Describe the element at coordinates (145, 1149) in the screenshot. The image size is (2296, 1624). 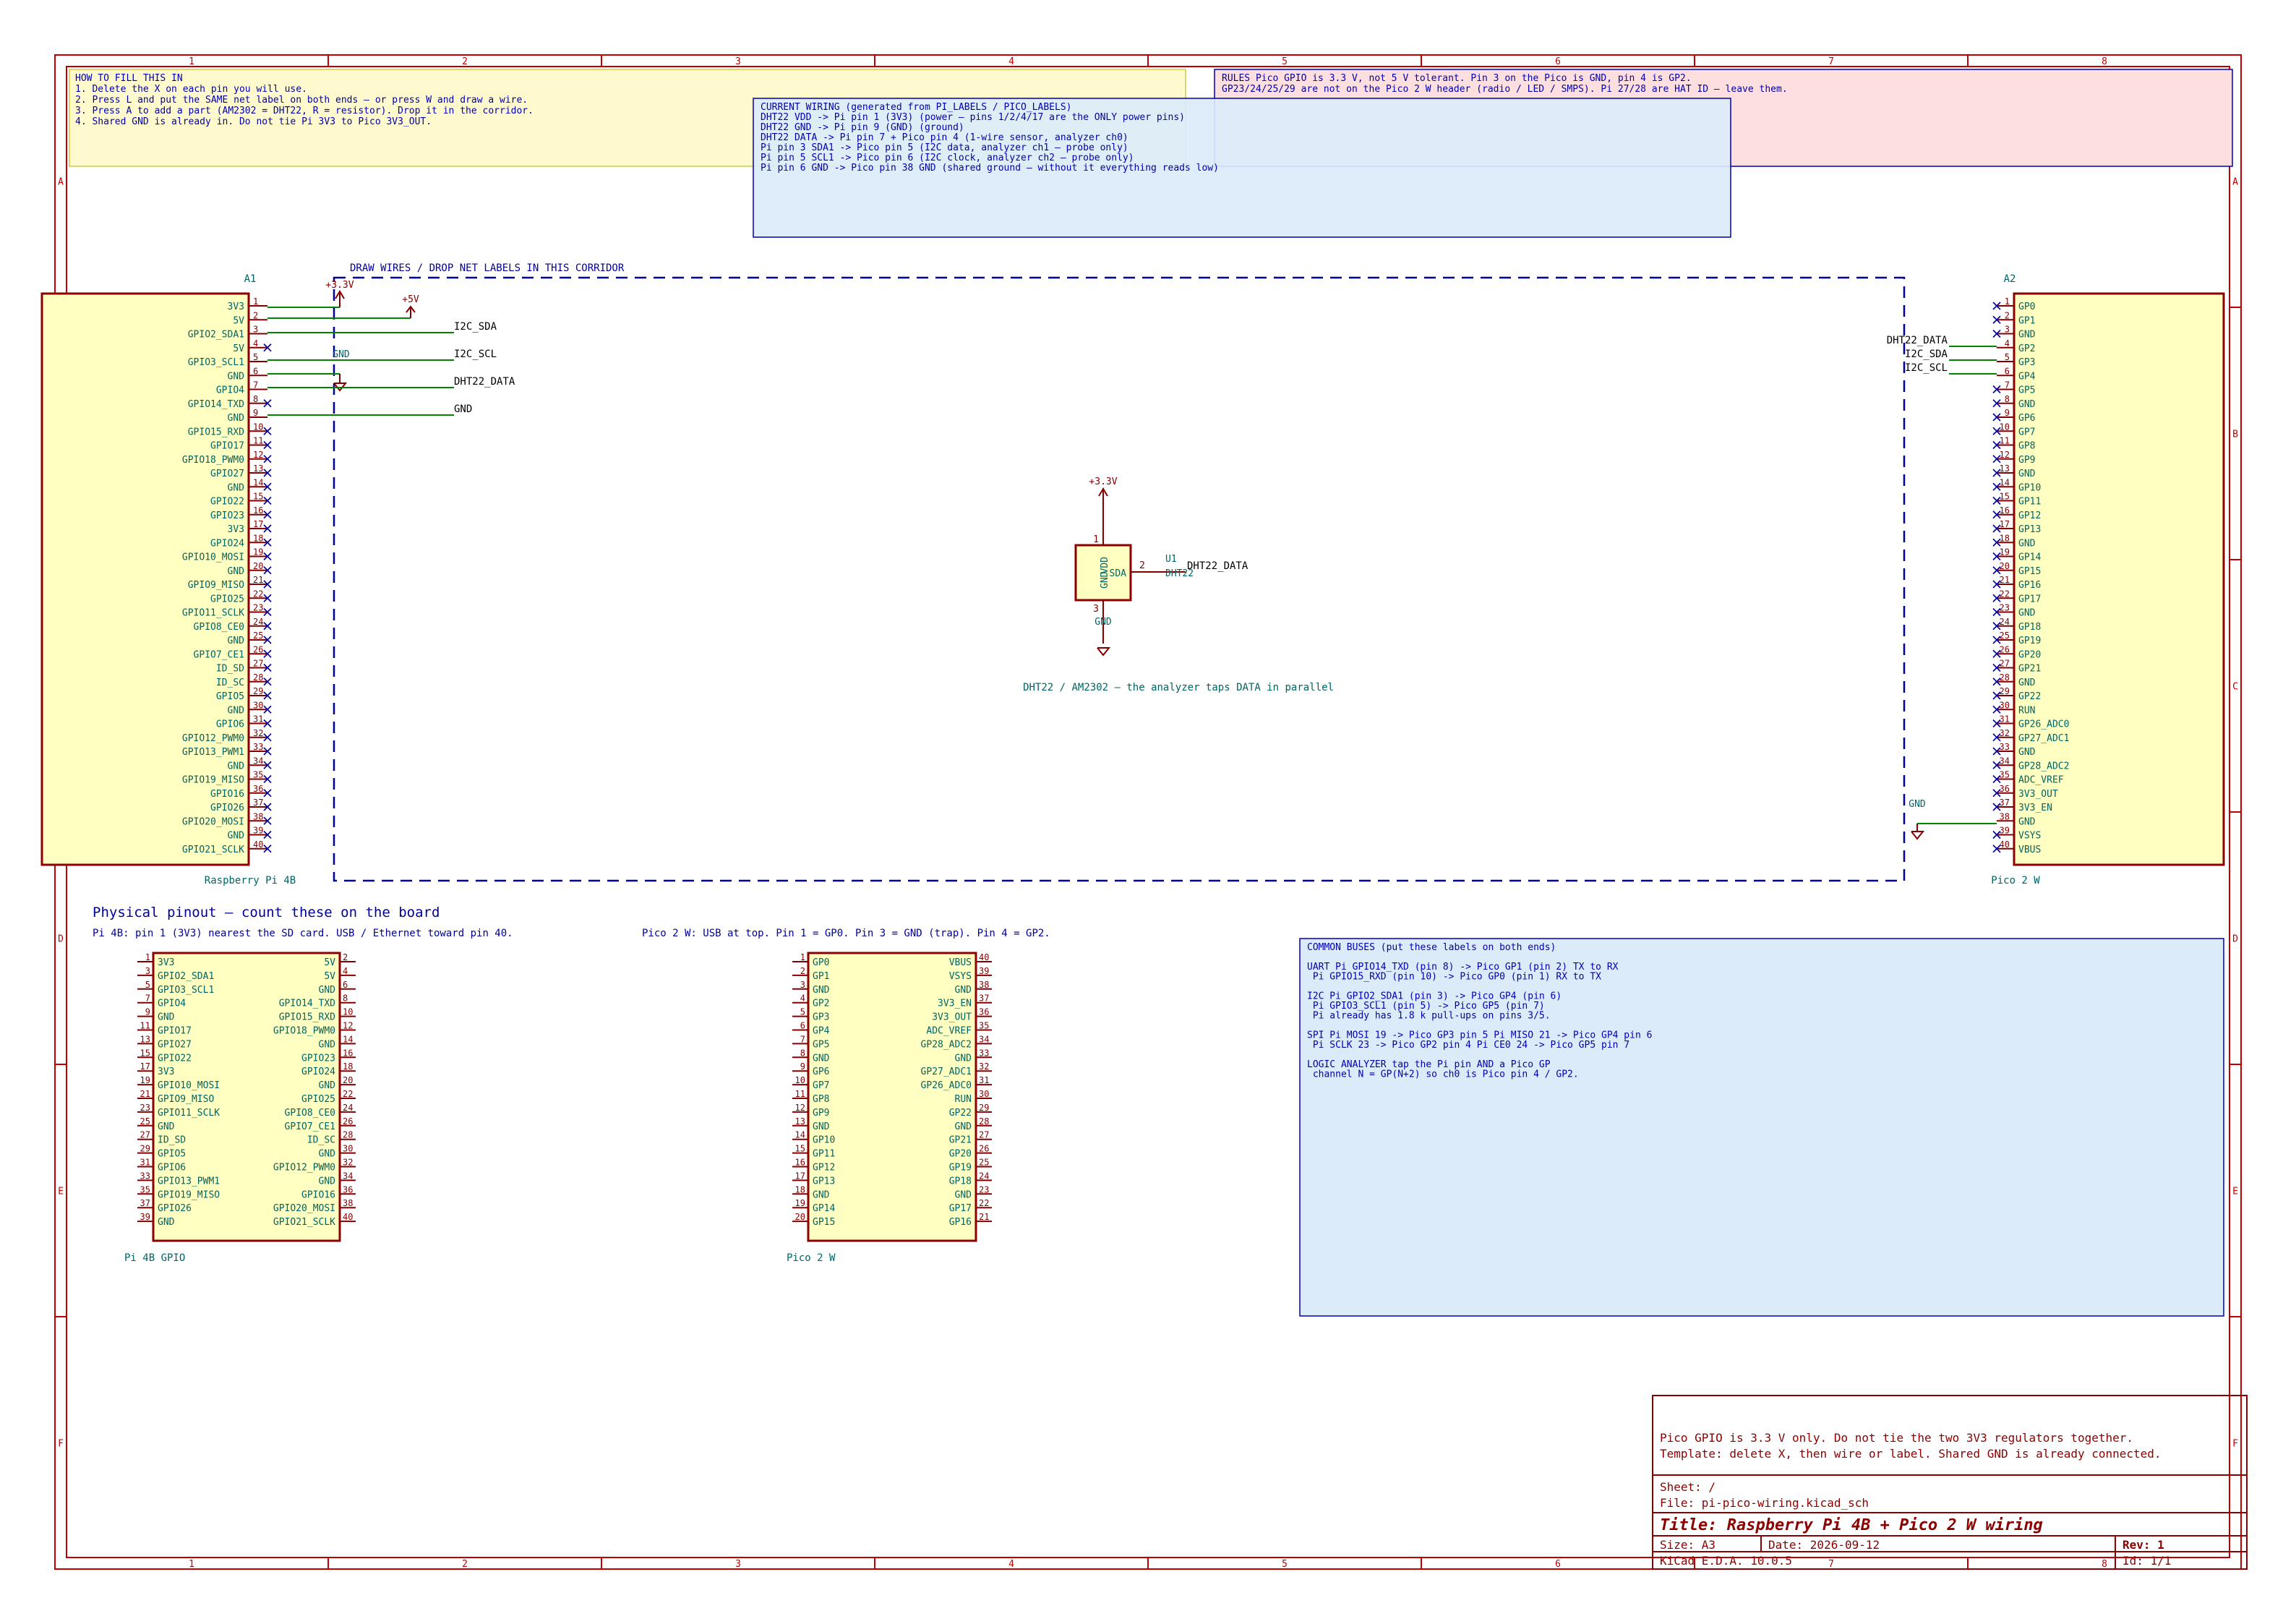
I see `pinout-pi-left-num-29: 29` at that location.